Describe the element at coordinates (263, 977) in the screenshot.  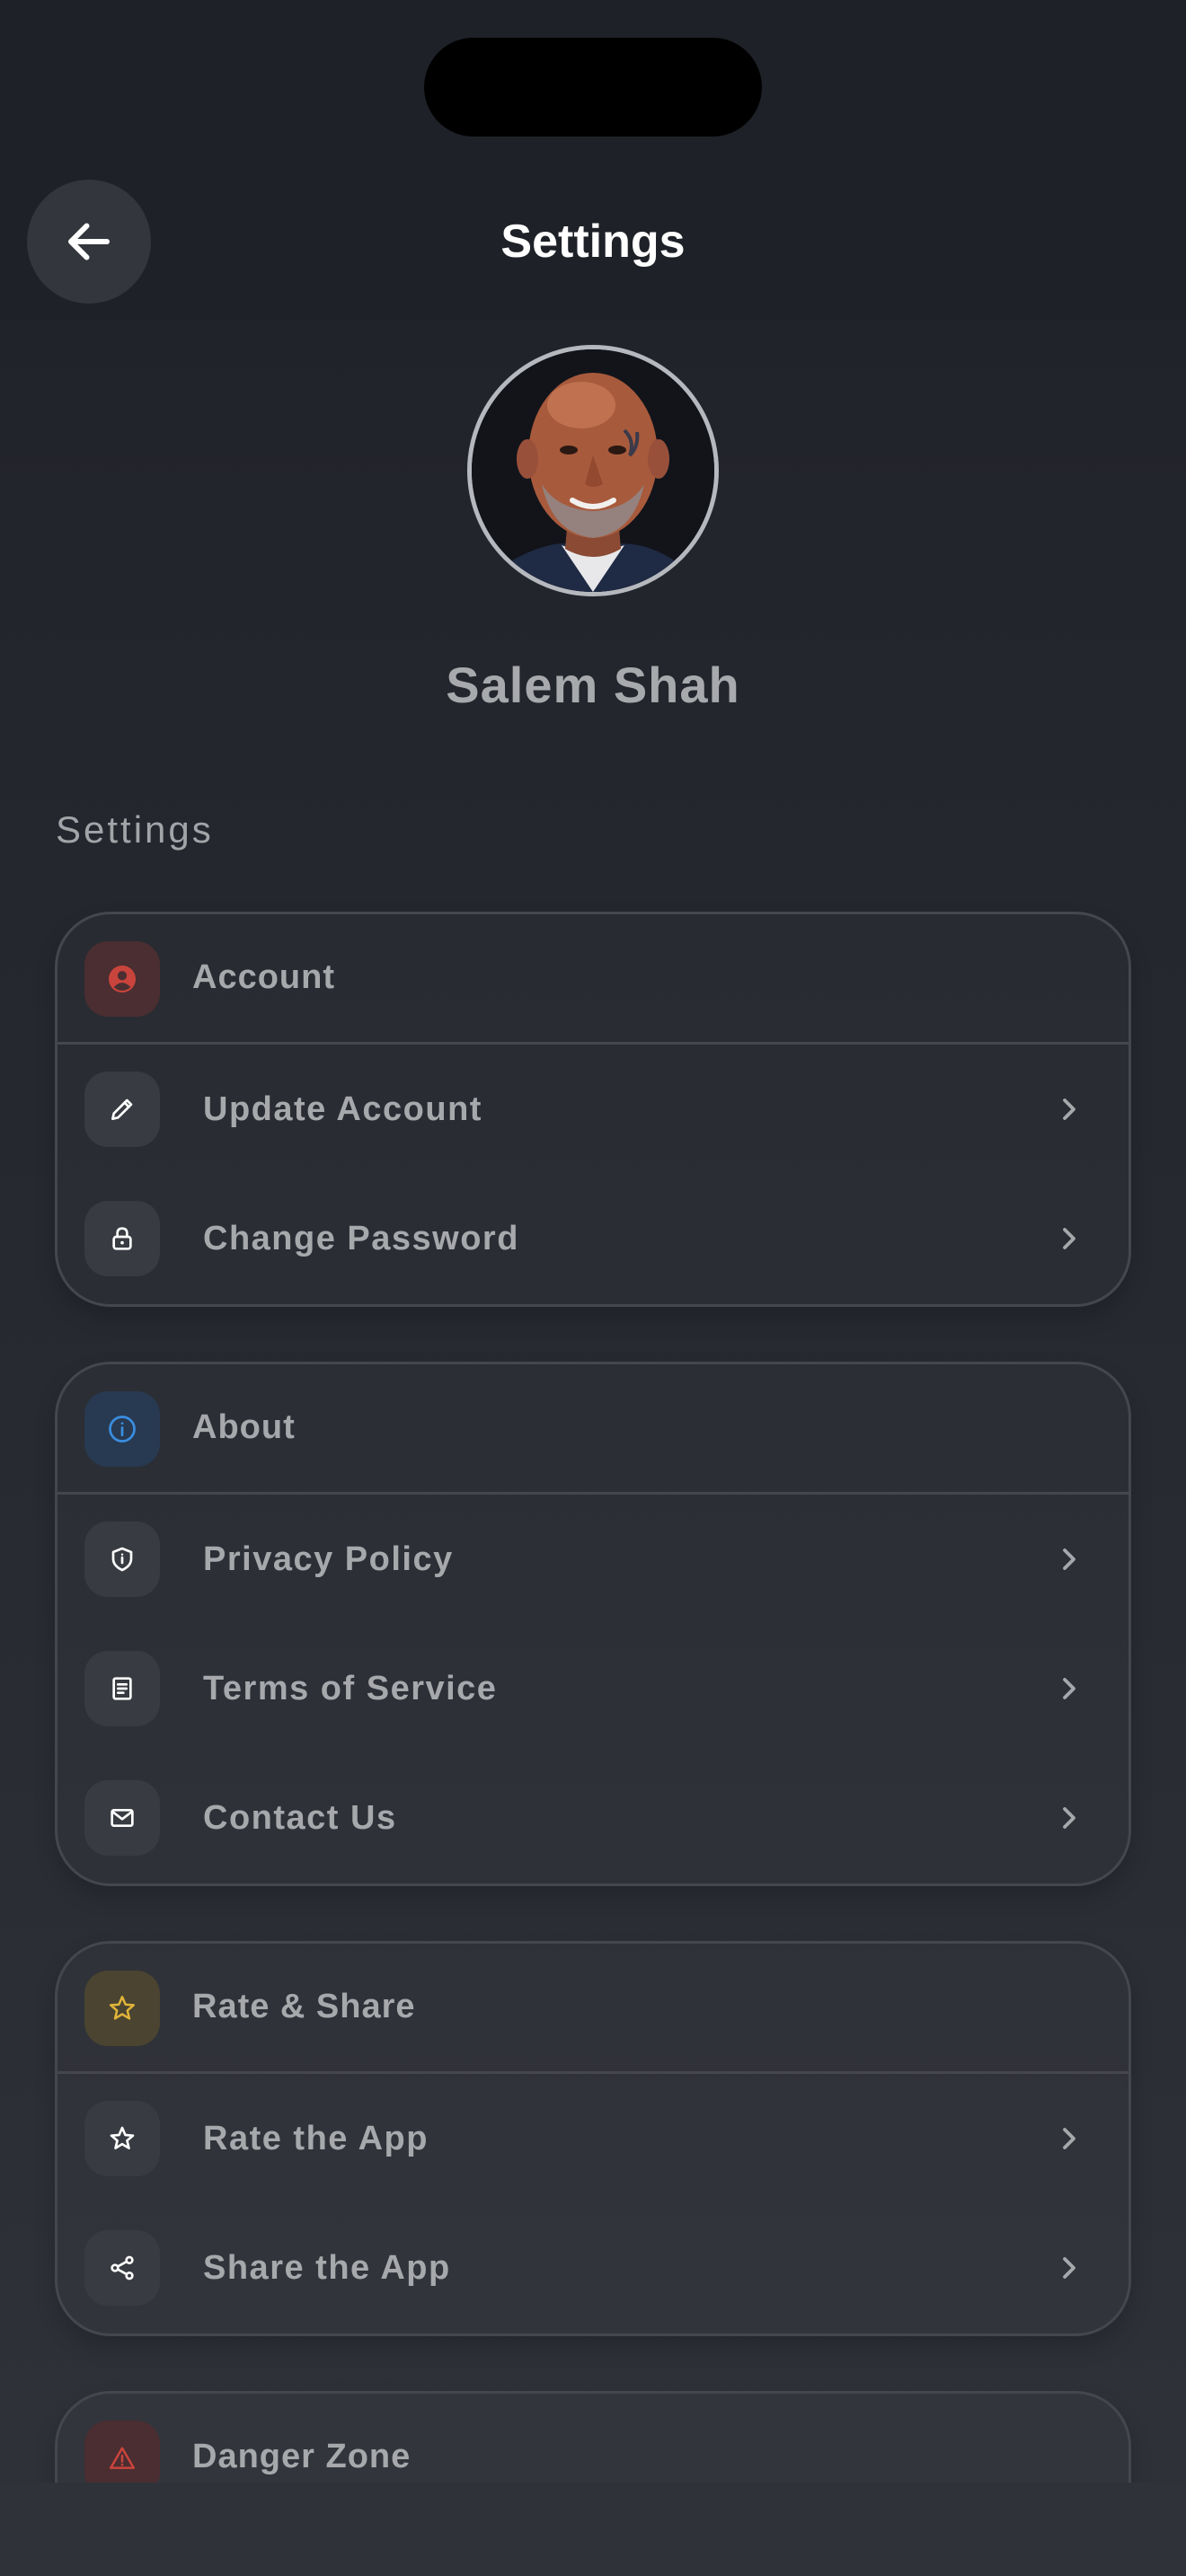
I see `account-card-title: Account` at that location.